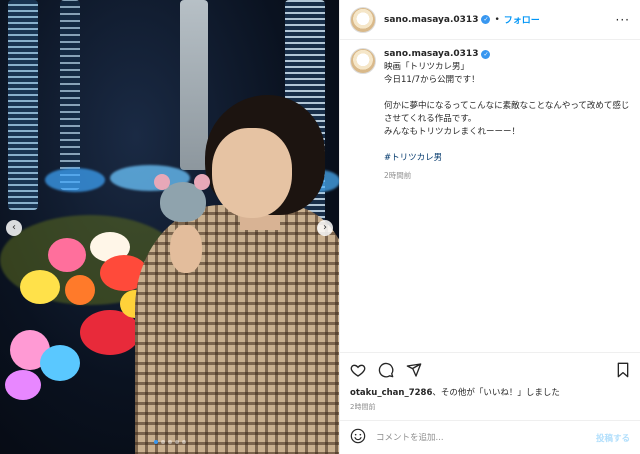 This screenshot has height=454, width=640. What do you see at coordinates (363, 61) in the screenshot?
I see `caption-avatar` at bounding box center [363, 61].